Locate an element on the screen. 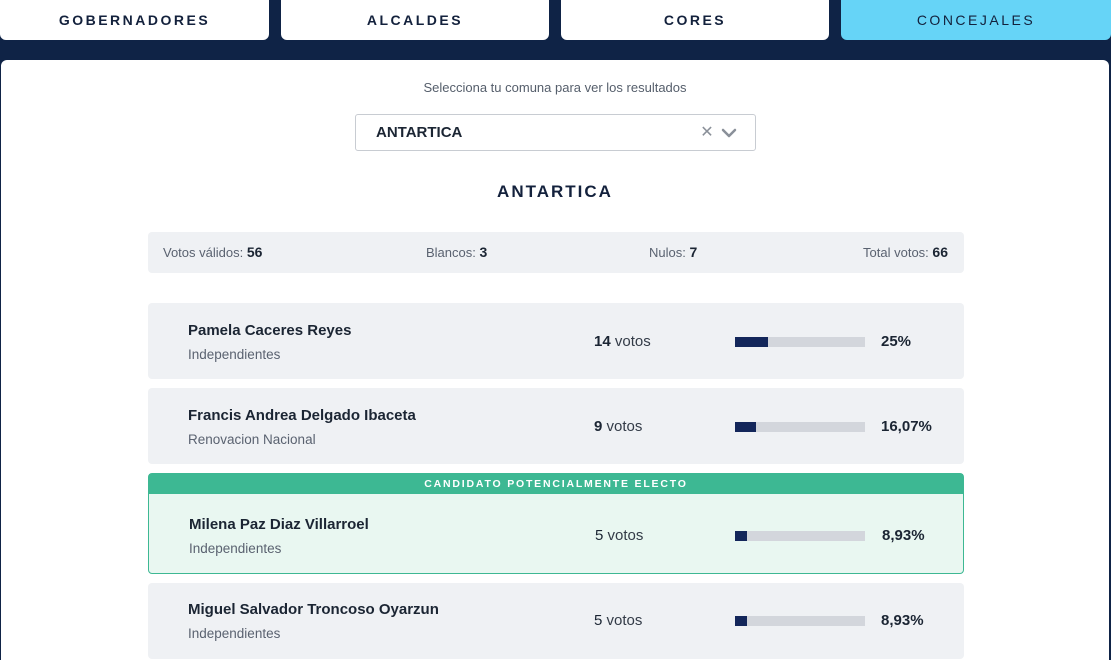 Image resolution: width=1111 pixels, height=660 pixels. tab-gobernadores: GOBERNADORES is located at coordinates (134, 20).